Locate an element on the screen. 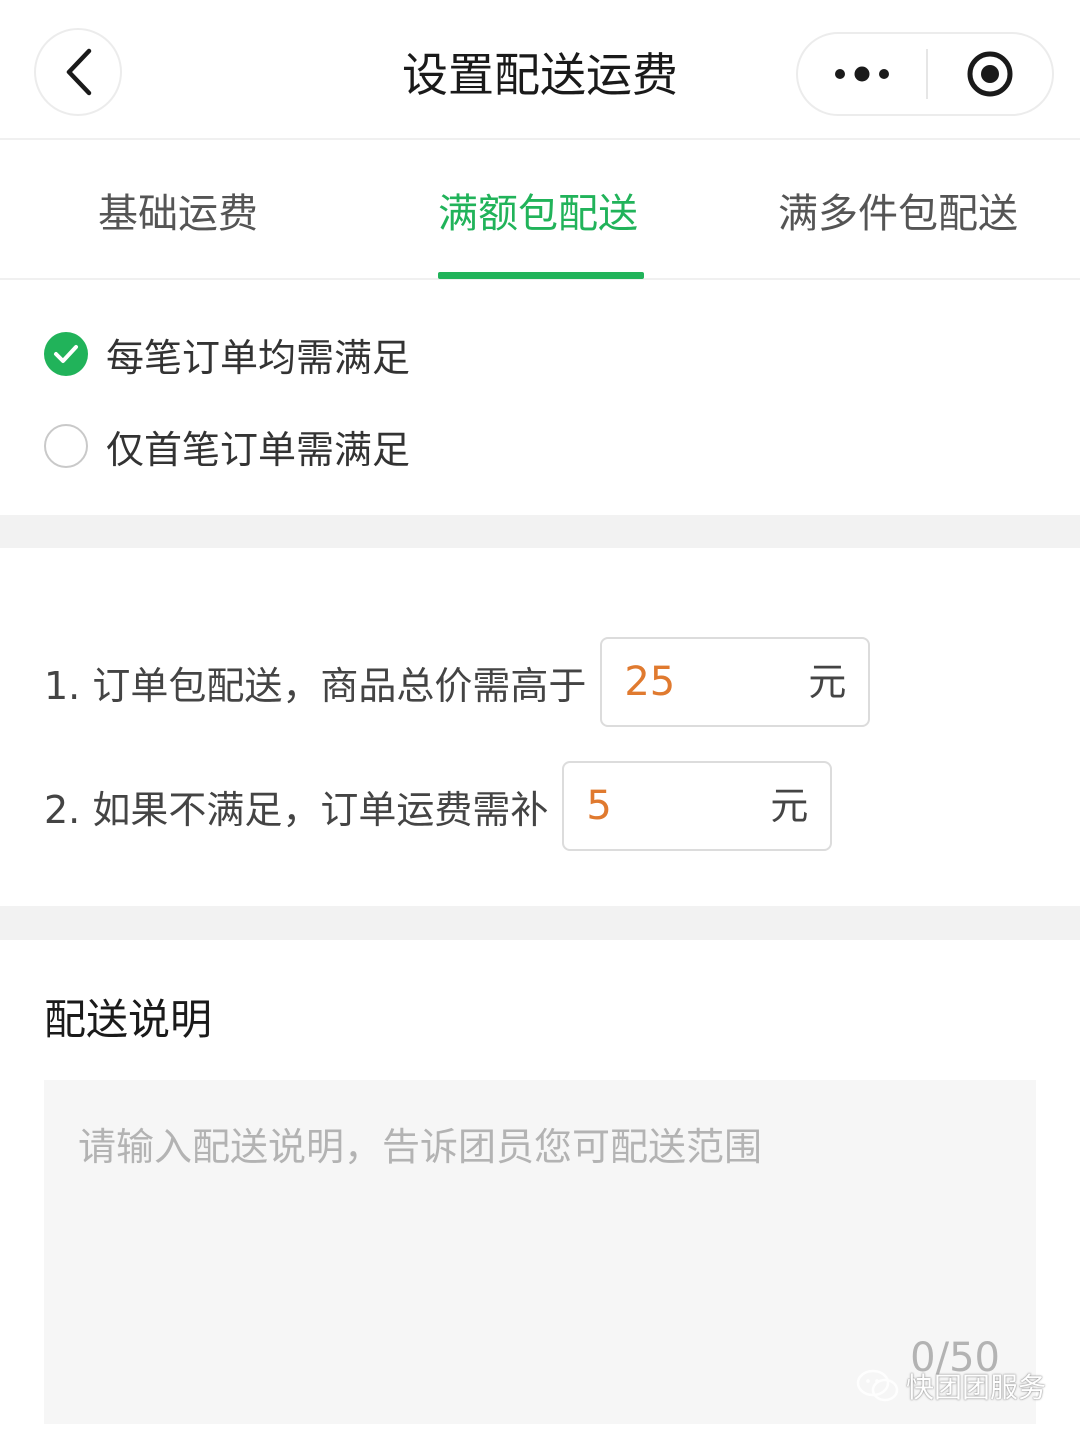 The width and height of the screenshot is (1080, 1435). wechat-icon is located at coordinates (877, 1385).